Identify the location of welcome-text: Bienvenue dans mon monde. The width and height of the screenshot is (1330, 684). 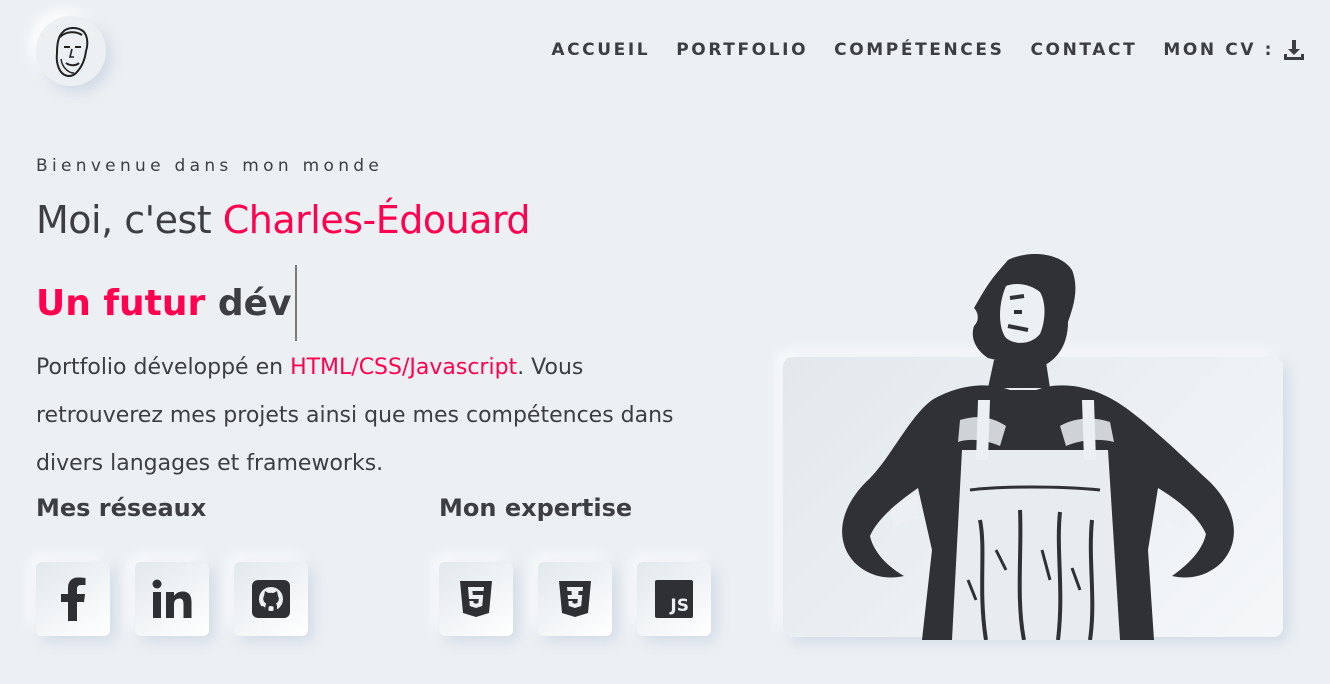
(210, 166).